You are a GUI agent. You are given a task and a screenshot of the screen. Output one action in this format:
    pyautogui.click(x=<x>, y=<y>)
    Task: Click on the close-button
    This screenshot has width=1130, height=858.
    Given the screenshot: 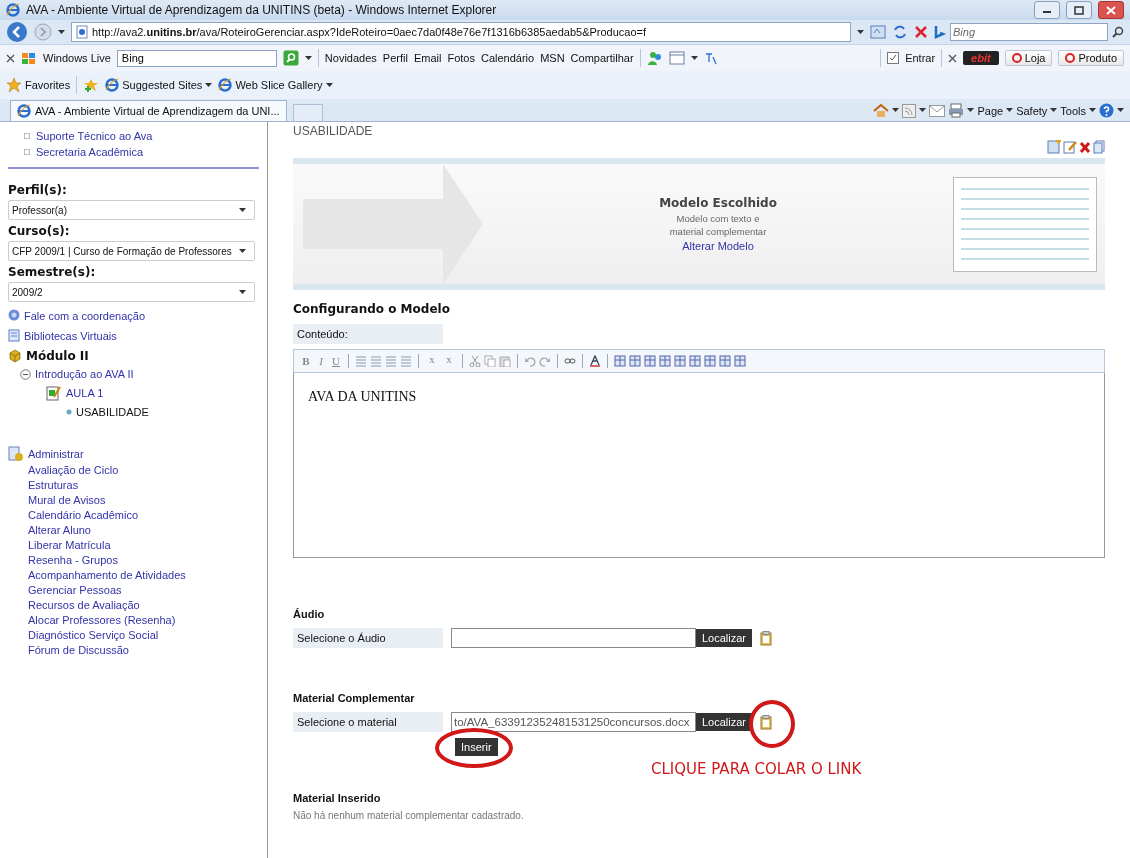 What is the action you would take?
    pyautogui.click(x=1111, y=10)
    